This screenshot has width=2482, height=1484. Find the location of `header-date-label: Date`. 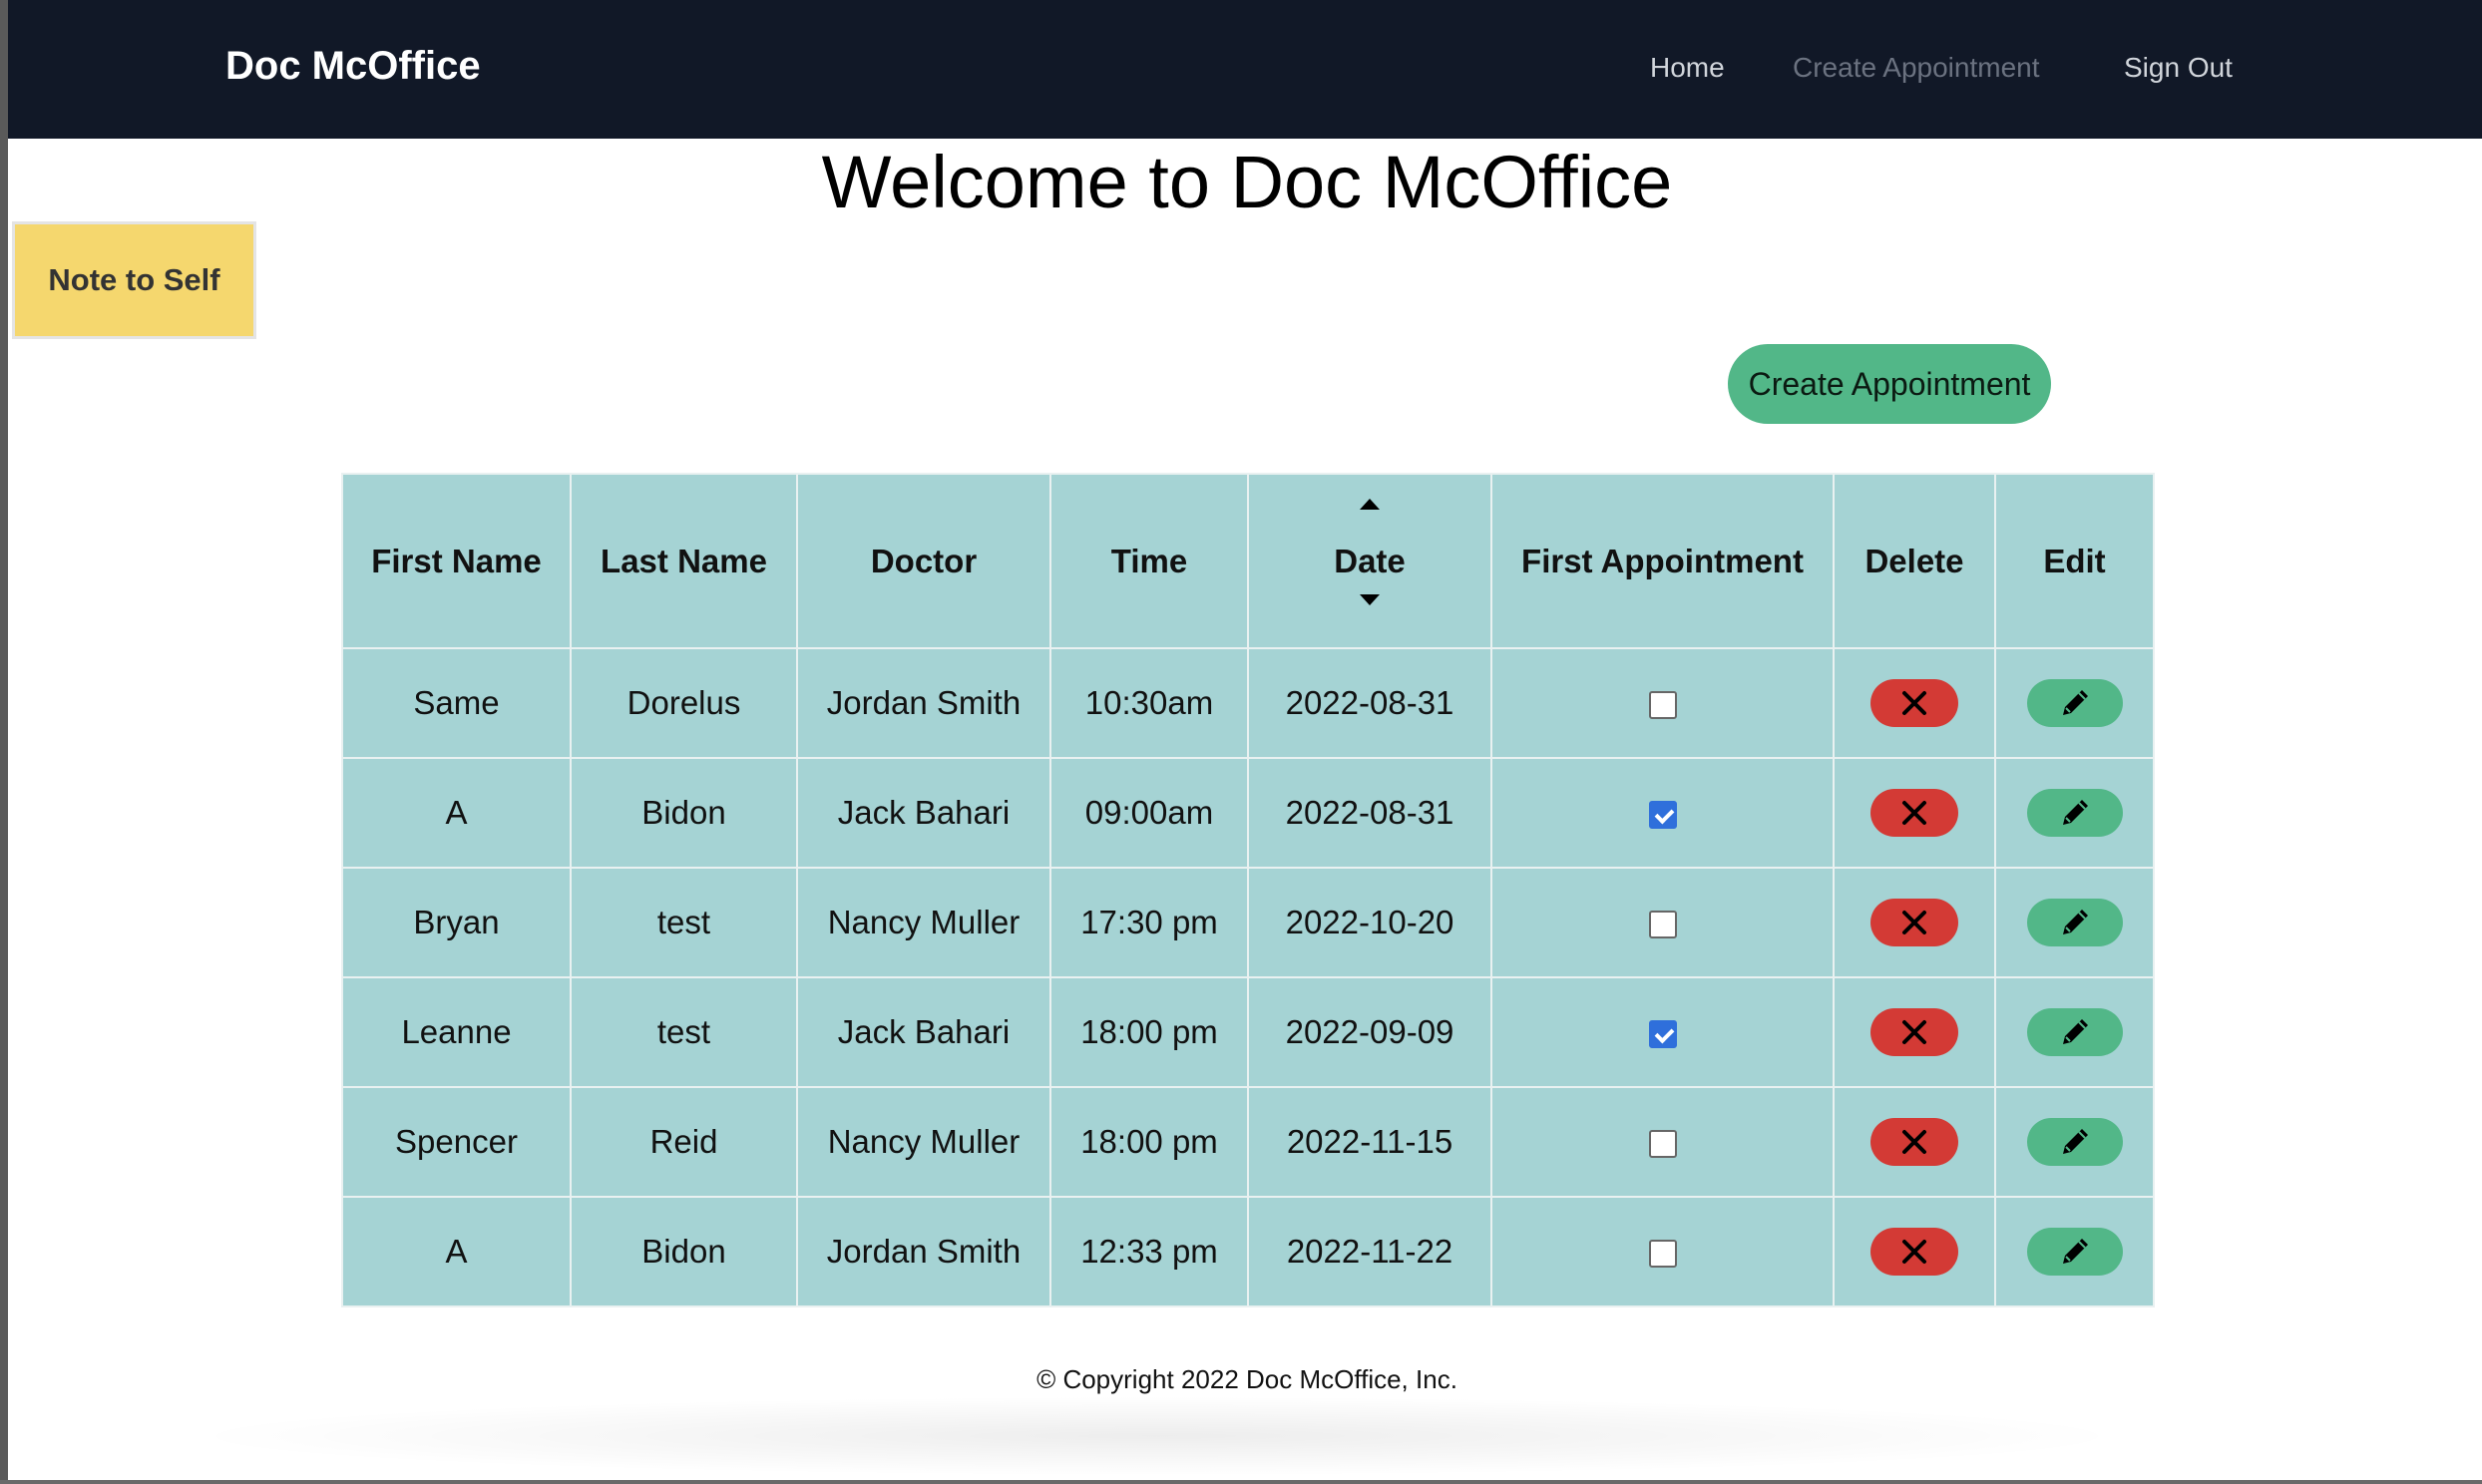

header-date-label: Date is located at coordinates (1370, 560).